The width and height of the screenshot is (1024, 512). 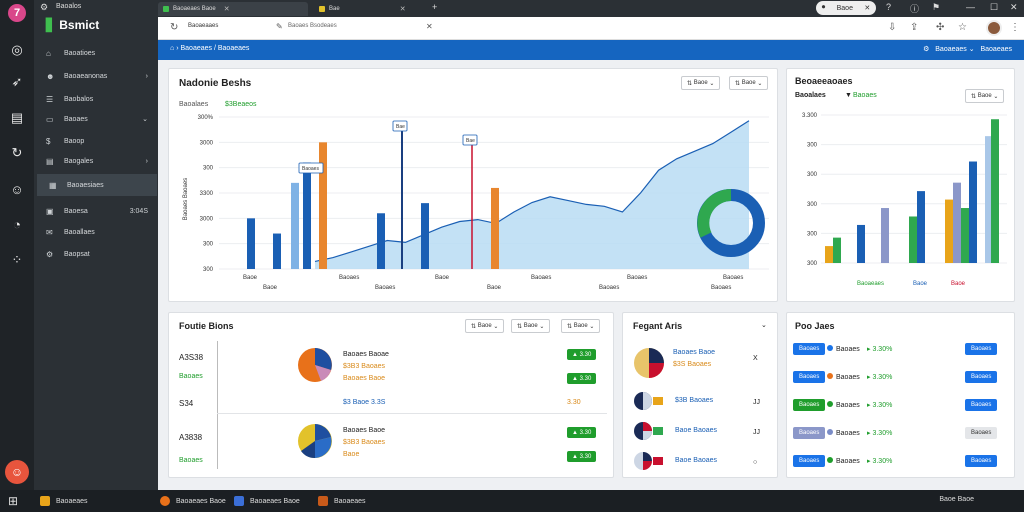 I want to click on help-icon: ?, so click(x=888, y=7).